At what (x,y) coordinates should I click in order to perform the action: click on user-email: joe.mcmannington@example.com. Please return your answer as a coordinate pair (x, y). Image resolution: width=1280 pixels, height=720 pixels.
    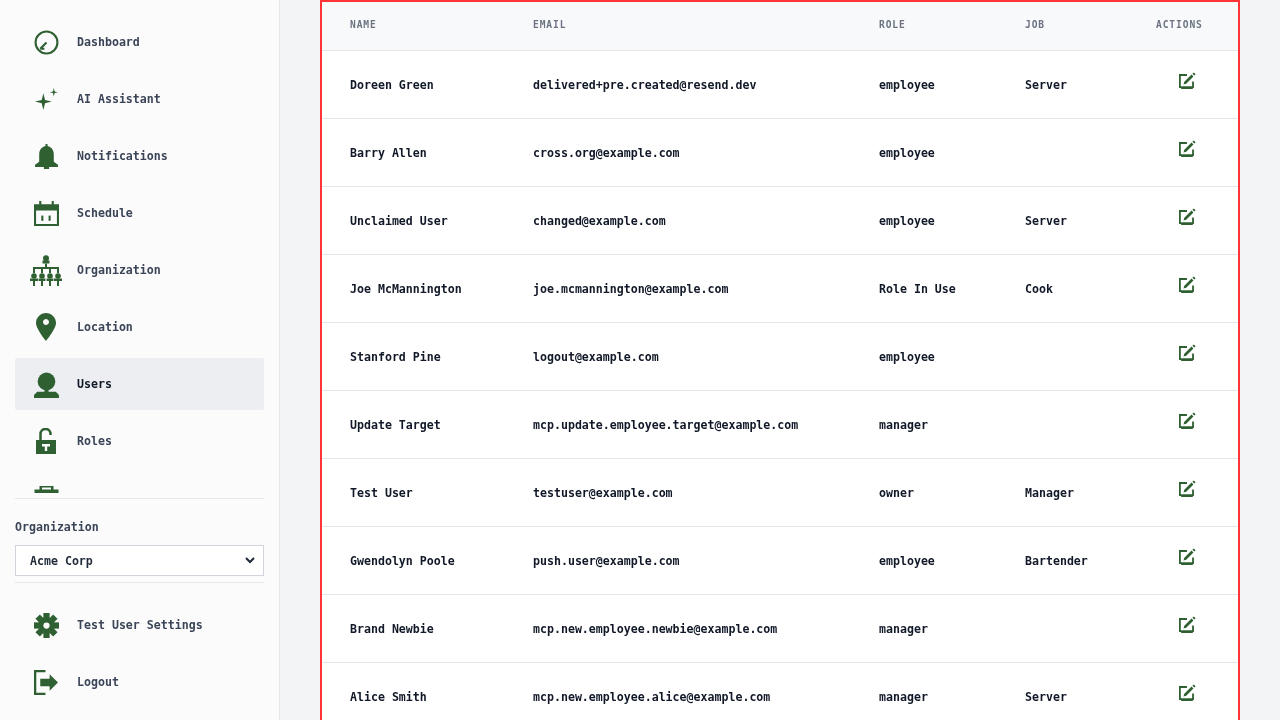
    Looking at the image, I should click on (630, 288).